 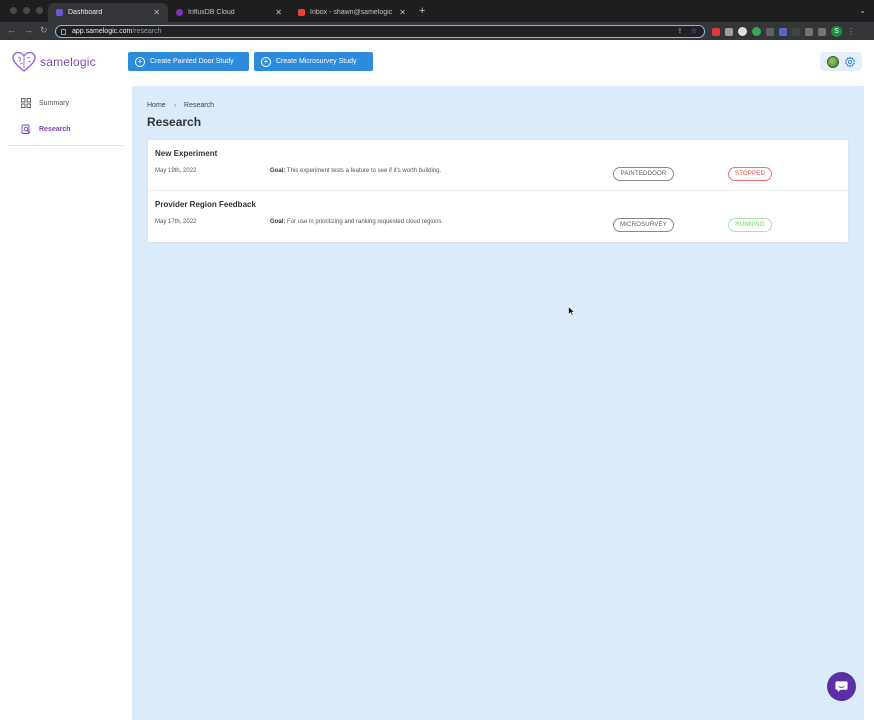 I want to click on extension-square-icon, so click(x=796, y=31).